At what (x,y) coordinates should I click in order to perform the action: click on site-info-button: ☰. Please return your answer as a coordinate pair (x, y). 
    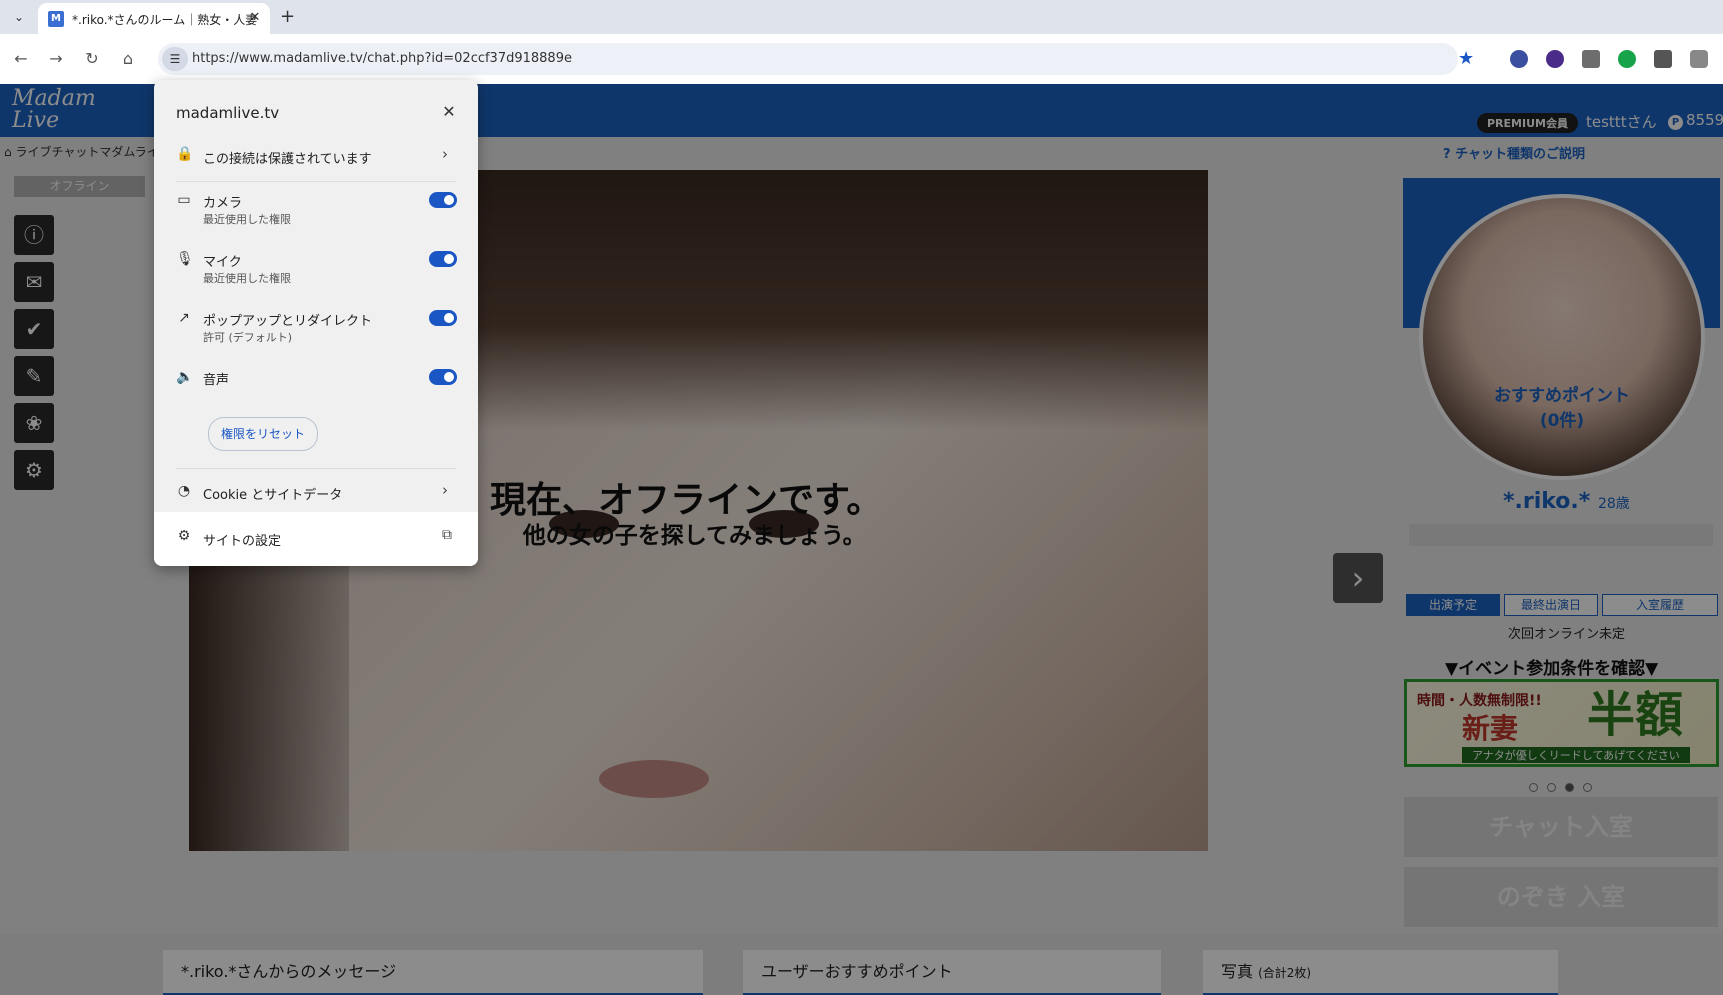
    Looking at the image, I should click on (175, 59).